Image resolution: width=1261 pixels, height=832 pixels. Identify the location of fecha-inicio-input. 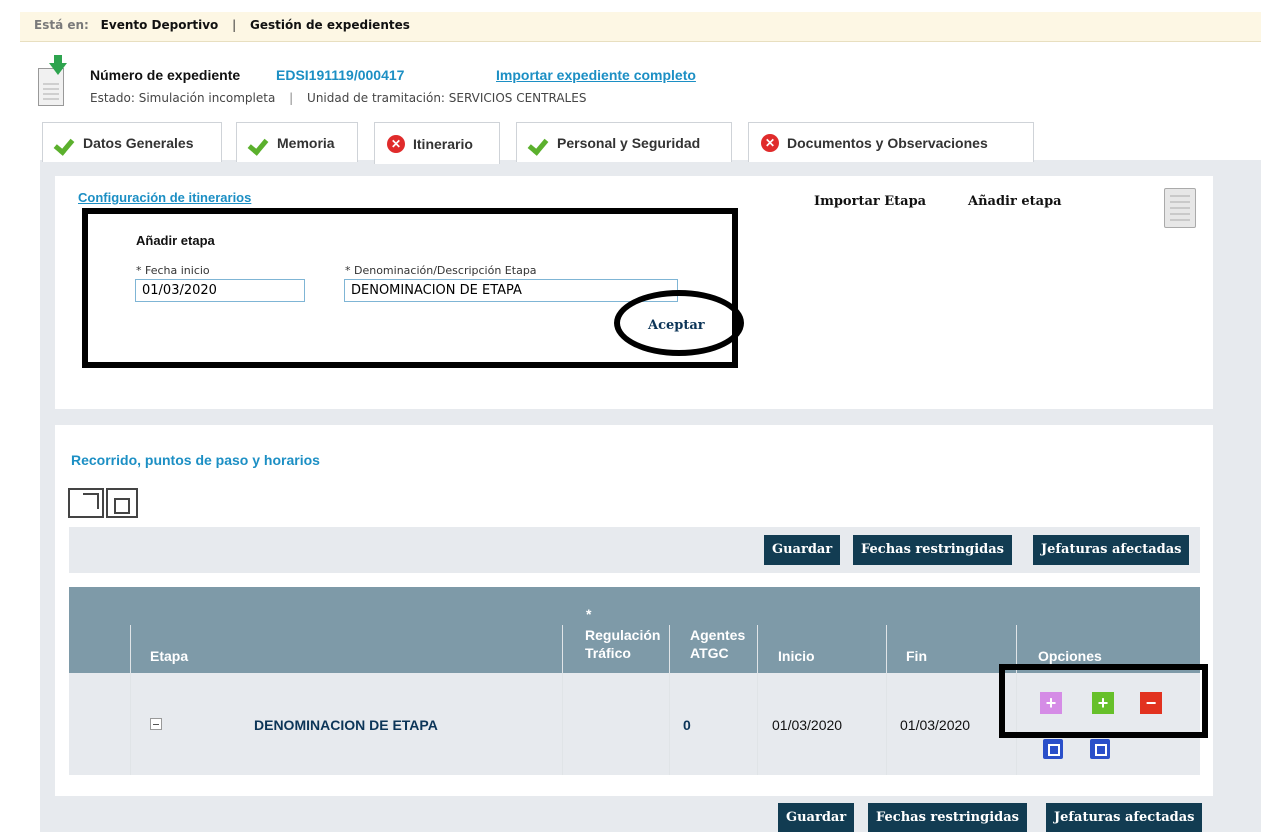
(220, 290).